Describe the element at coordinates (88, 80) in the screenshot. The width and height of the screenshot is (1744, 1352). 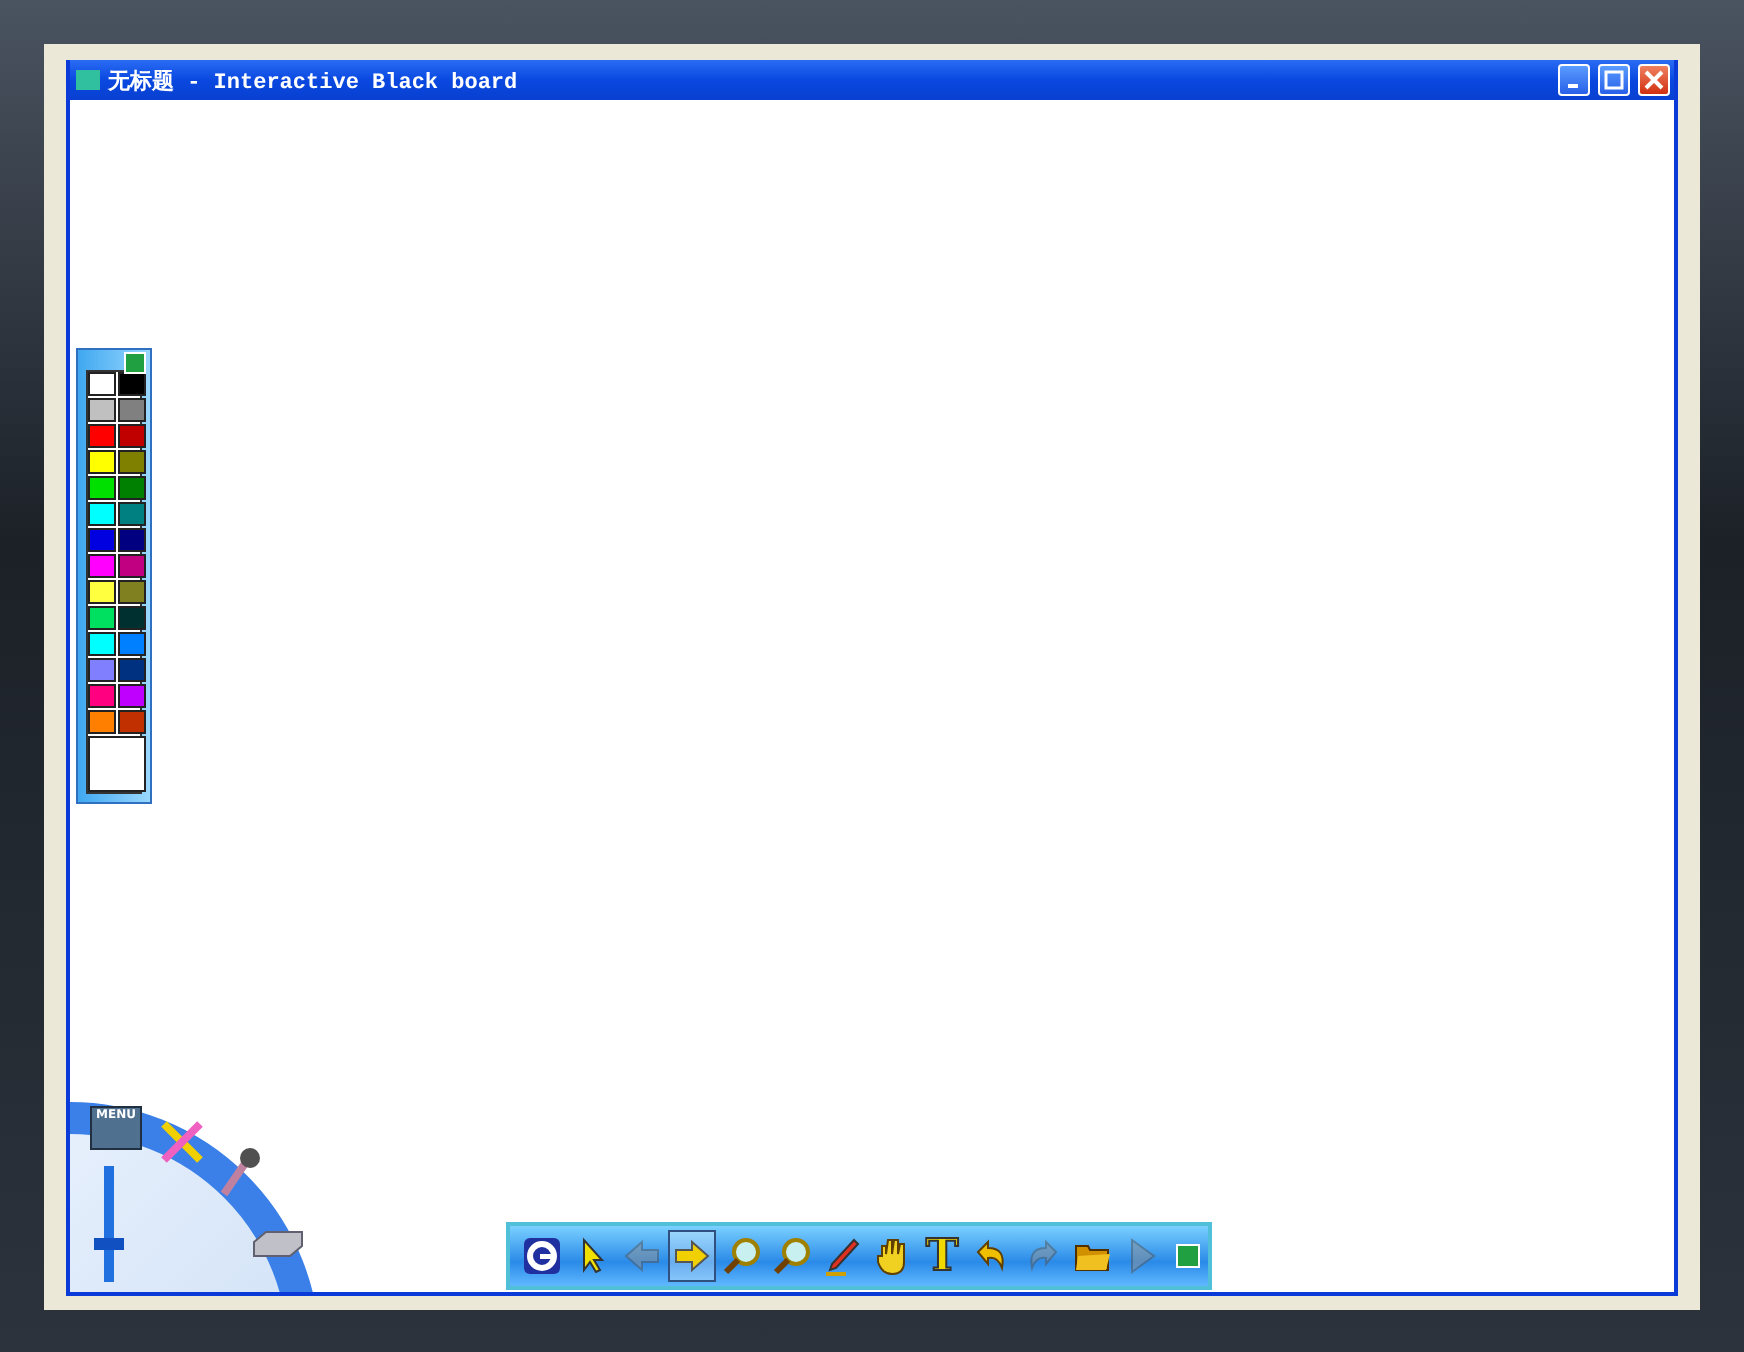
I see `app-icon` at that location.